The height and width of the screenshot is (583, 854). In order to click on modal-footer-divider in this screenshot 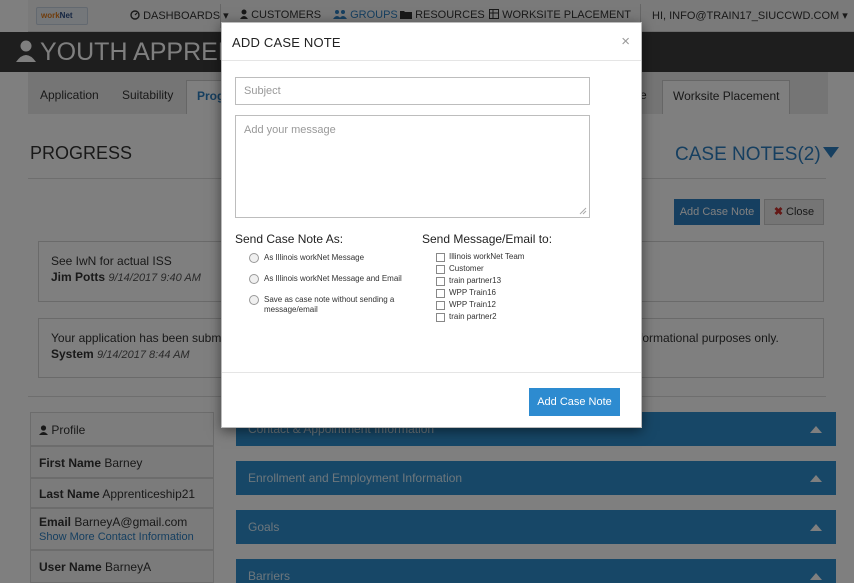, I will do `click(431, 372)`.